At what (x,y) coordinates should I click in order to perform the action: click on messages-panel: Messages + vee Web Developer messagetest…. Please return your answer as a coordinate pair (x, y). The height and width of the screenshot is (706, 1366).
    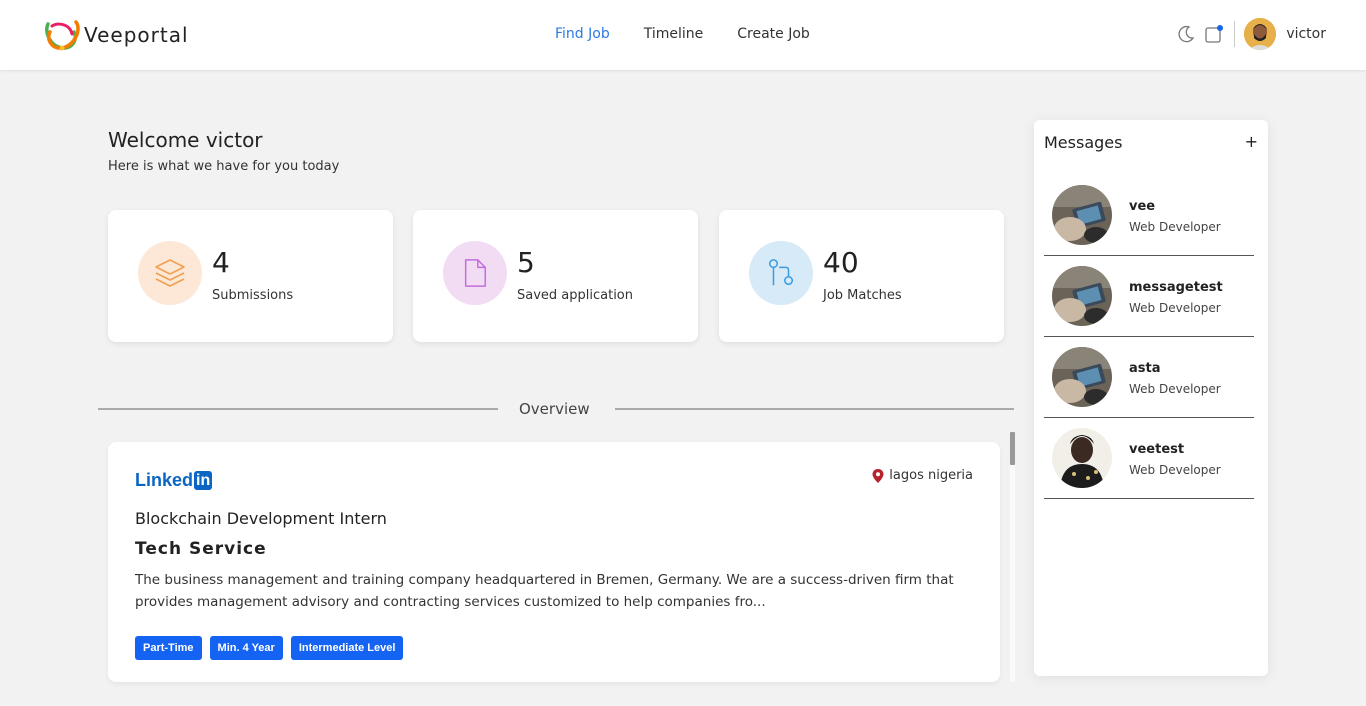
    Looking at the image, I should click on (1151, 398).